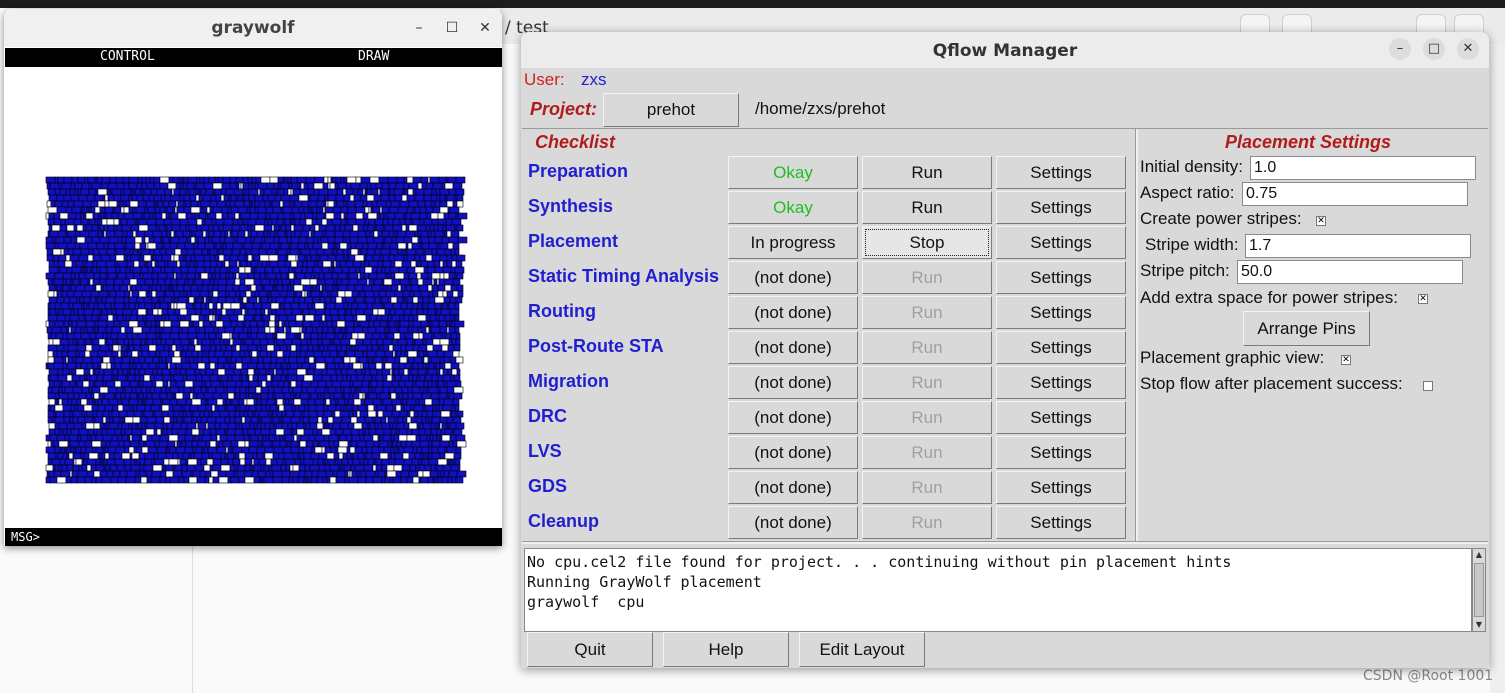  I want to click on scroll-thumb, so click(1479, 590).